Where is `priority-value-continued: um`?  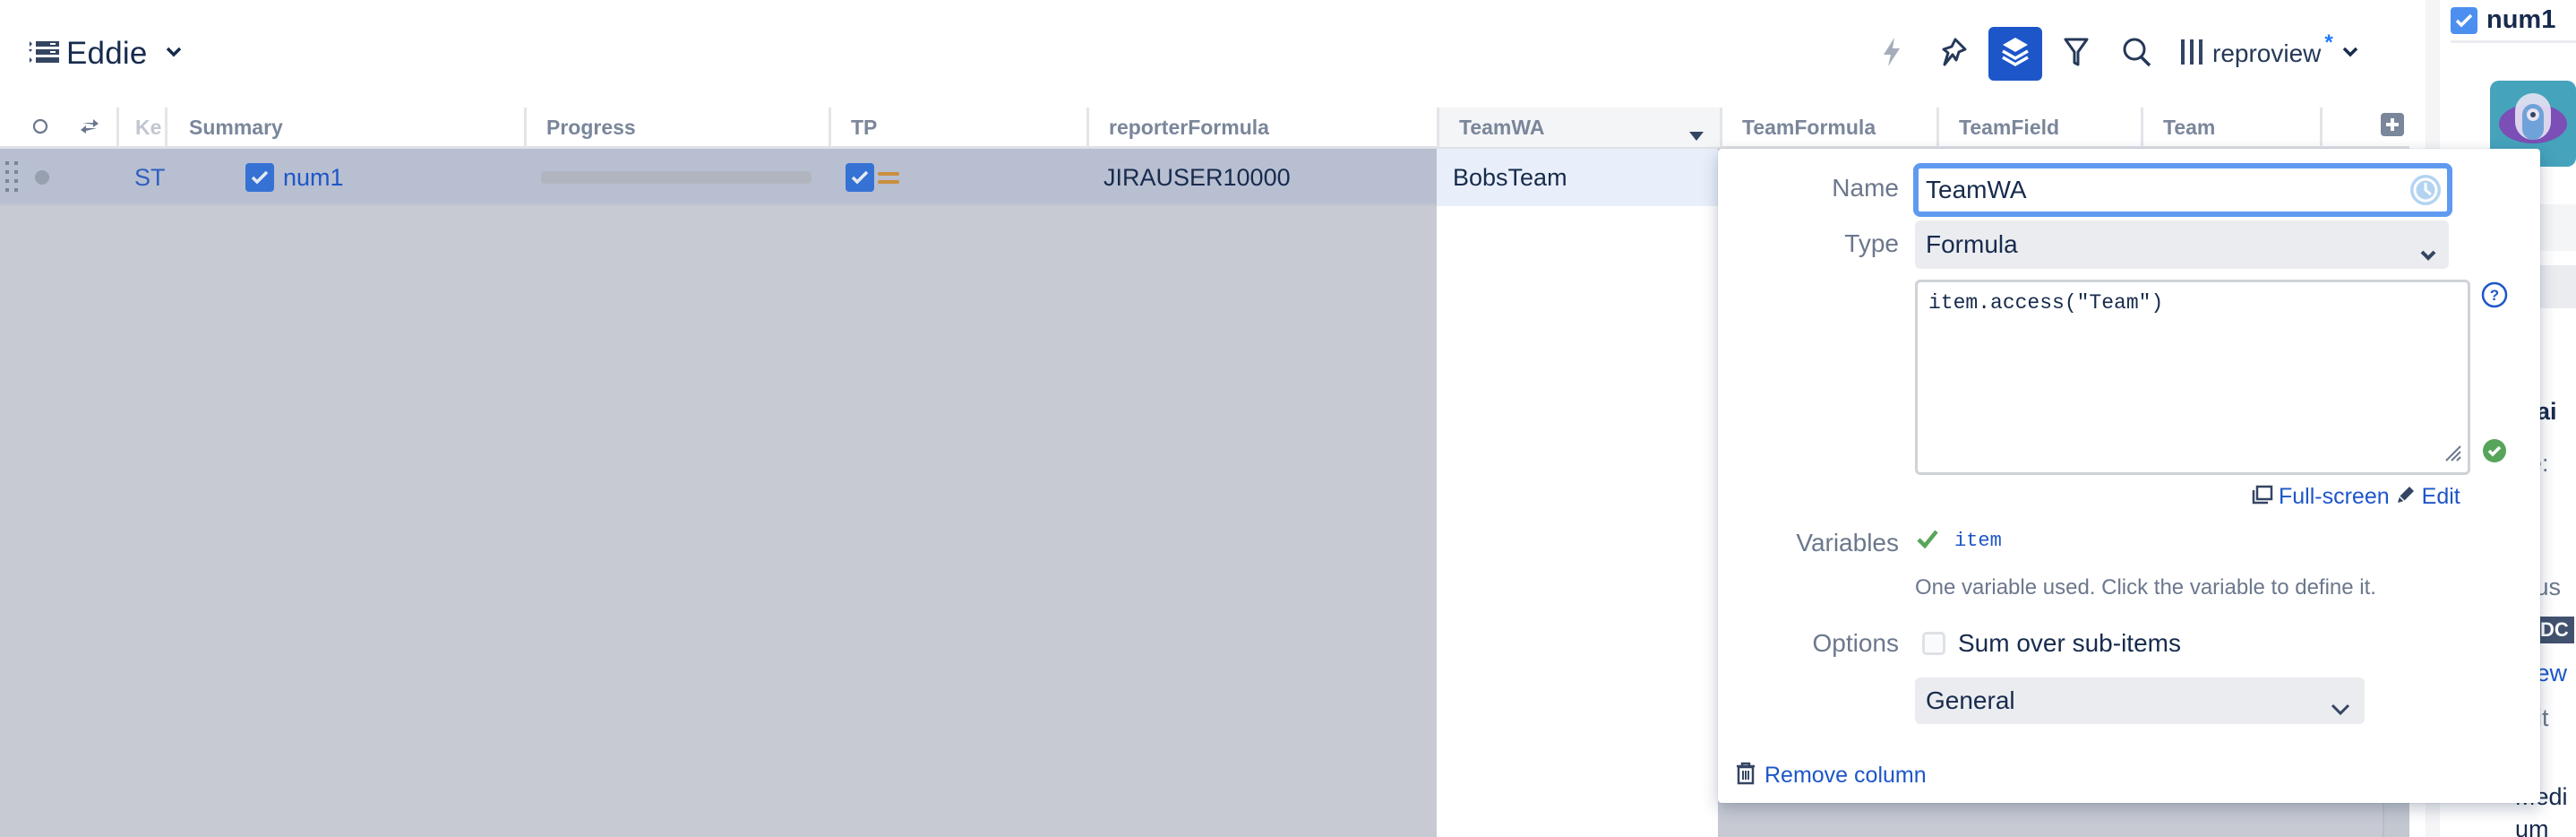 priority-value-continued: um is located at coordinates (2532, 826).